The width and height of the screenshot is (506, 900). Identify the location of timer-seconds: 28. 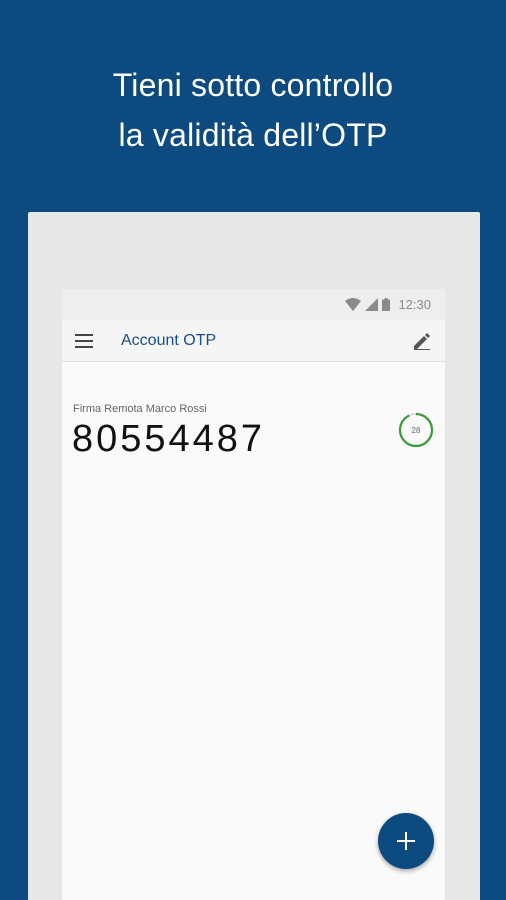
(416, 430).